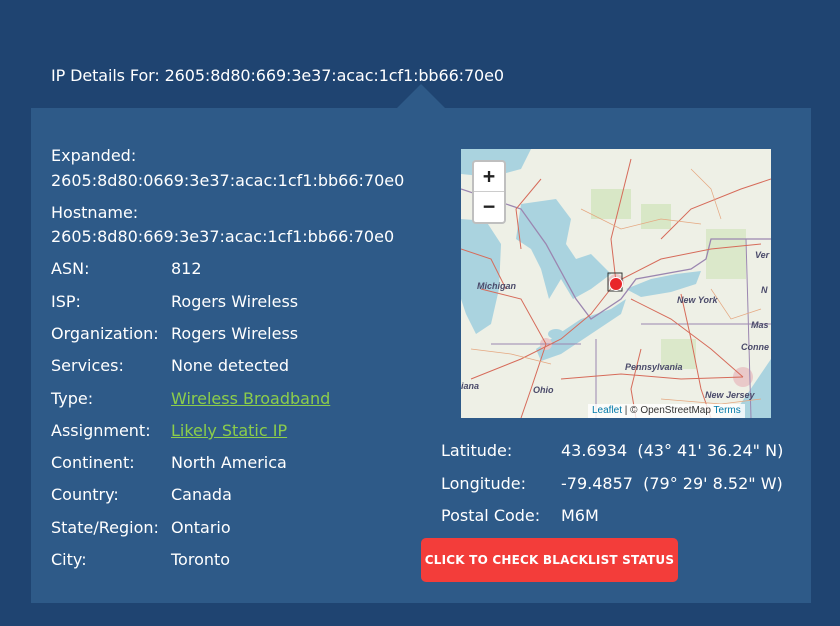 The width and height of the screenshot is (840, 626). Describe the element at coordinates (672, 483) in the screenshot. I see `longitude-value: -79.4857 (79° 29' 8.52" W)` at that location.